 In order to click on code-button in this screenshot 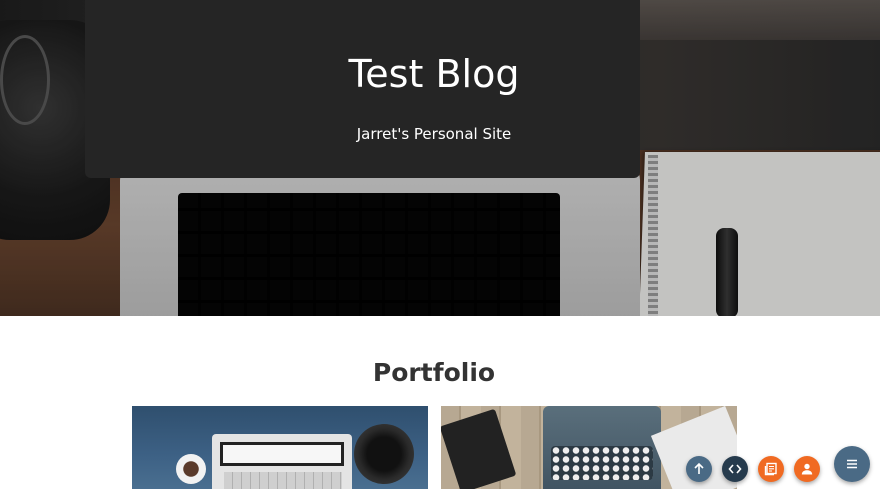, I will do `click(735, 469)`.